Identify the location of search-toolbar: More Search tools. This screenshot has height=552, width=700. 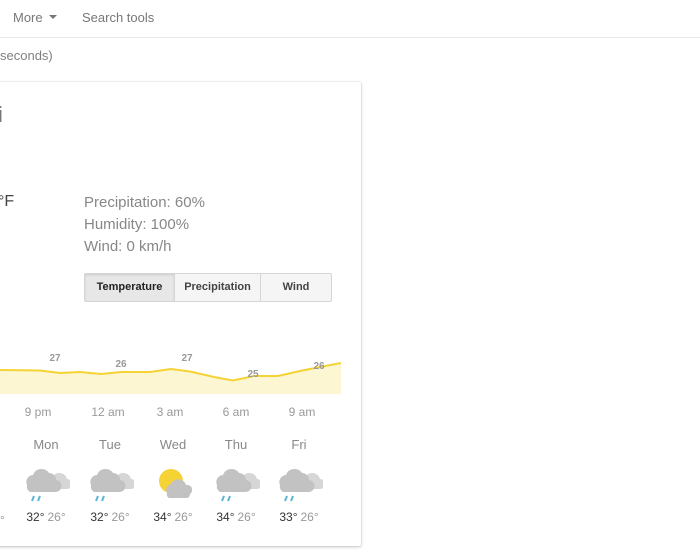
(350, 19).